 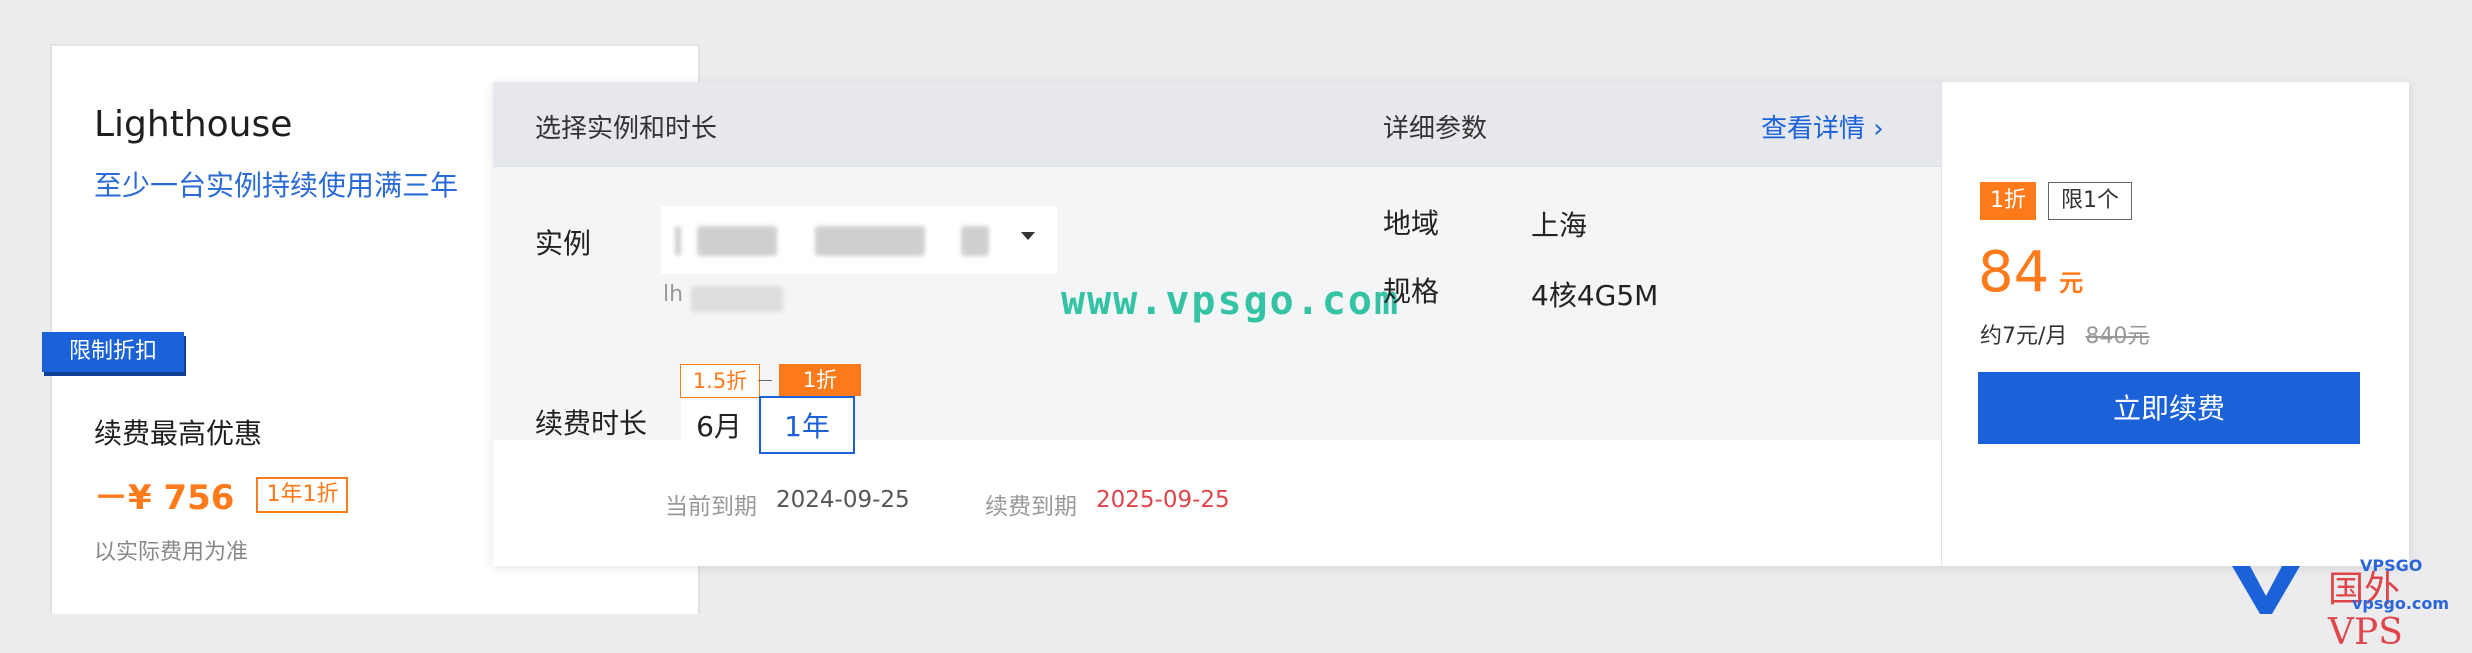 I want to click on instance-select, so click(x=859, y=240).